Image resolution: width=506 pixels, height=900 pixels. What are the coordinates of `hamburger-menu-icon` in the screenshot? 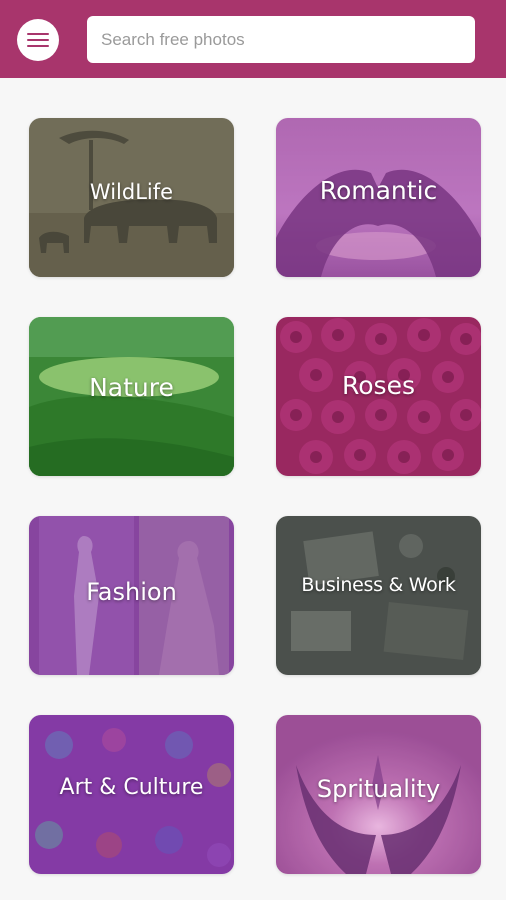 It's located at (38, 40).